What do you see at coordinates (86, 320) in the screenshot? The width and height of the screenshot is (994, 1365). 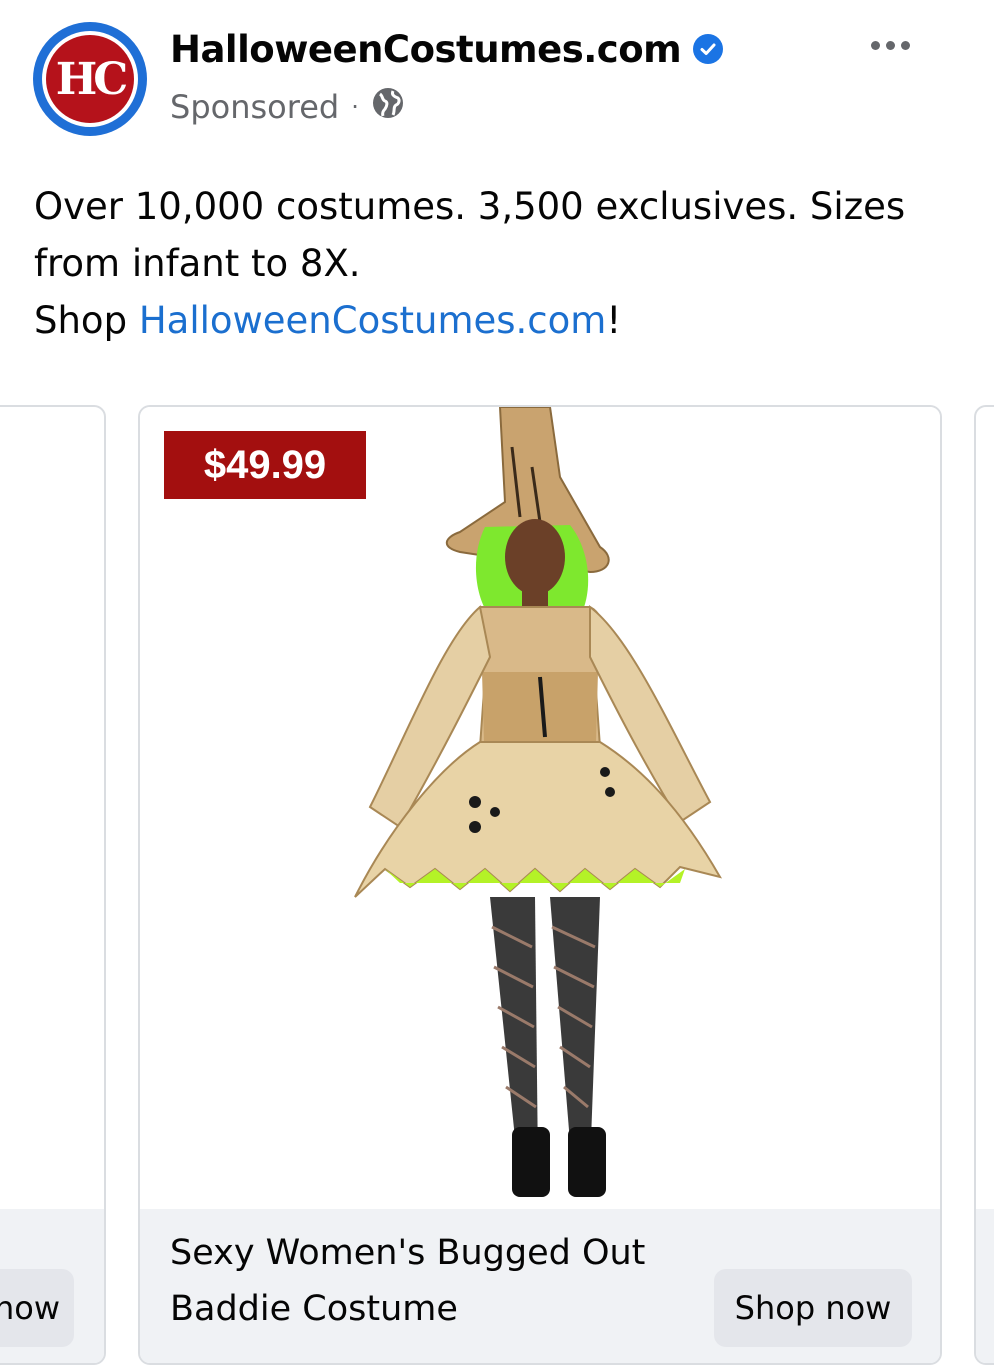 I see `caption-shop-prefix: Shop` at bounding box center [86, 320].